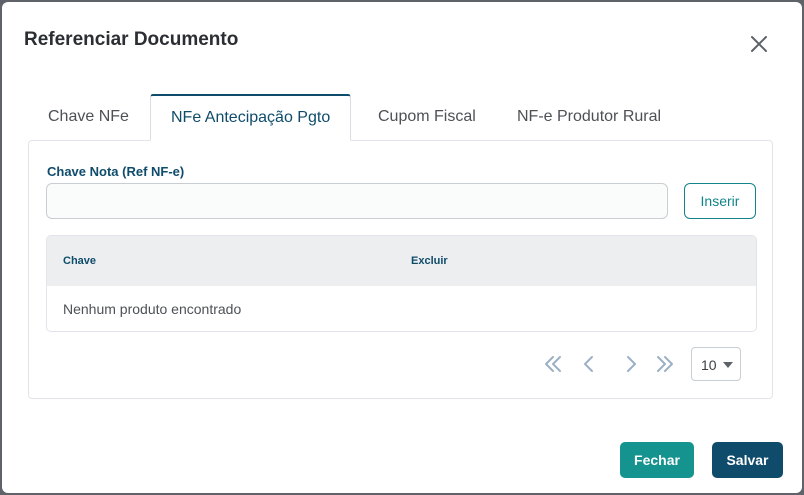 This screenshot has height=495, width=804. Describe the element at coordinates (589, 118) in the screenshot. I see `tab-nfe-produtor-rural: NF-e Produtor Rural` at that location.